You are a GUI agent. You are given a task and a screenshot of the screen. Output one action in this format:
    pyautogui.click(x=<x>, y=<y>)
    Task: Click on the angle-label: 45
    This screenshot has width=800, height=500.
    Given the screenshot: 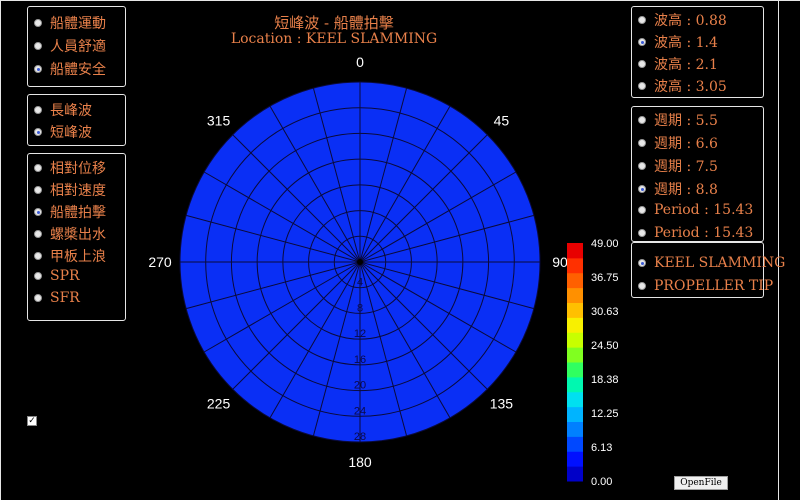 What is the action you would take?
    pyautogui.click(x=502, y=121)
    